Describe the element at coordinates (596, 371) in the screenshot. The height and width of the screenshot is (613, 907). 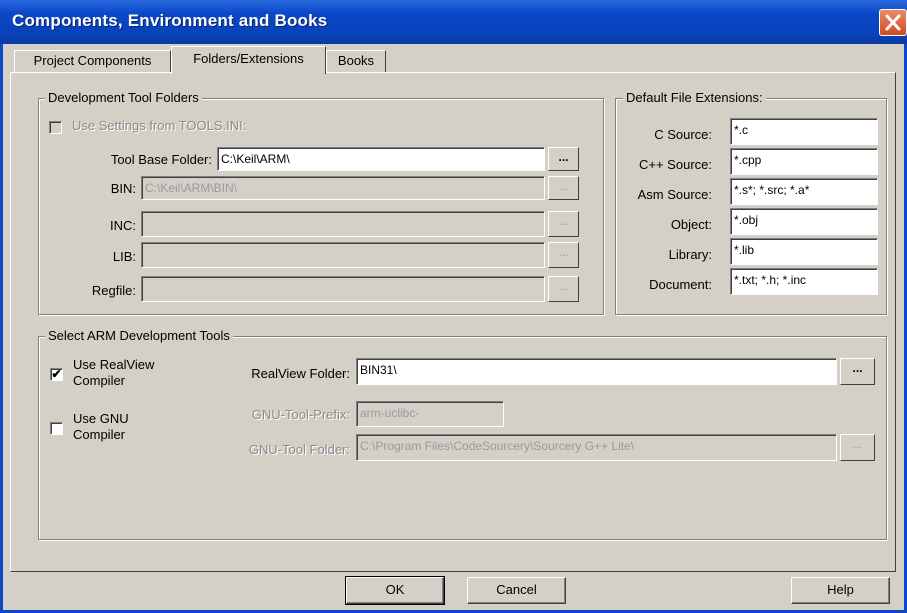
I see `realview-folder-input: BIN31\` at that location.